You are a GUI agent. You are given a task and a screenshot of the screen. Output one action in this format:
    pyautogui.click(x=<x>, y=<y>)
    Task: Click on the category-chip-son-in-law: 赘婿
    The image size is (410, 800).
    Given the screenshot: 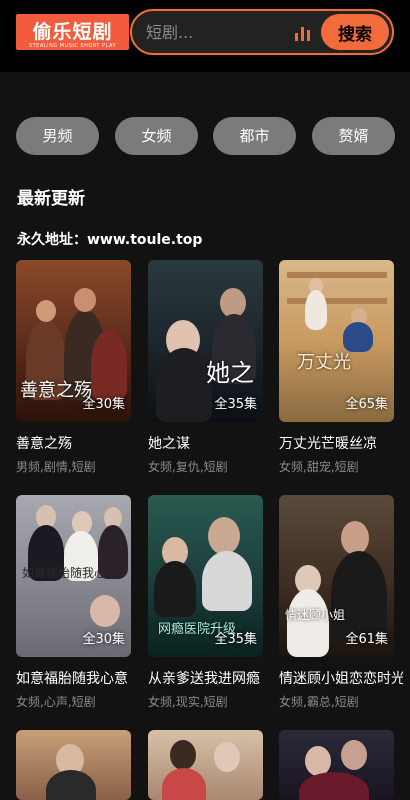 What is the action you would take?
    pyautogui.click(x=353, y=136)
    